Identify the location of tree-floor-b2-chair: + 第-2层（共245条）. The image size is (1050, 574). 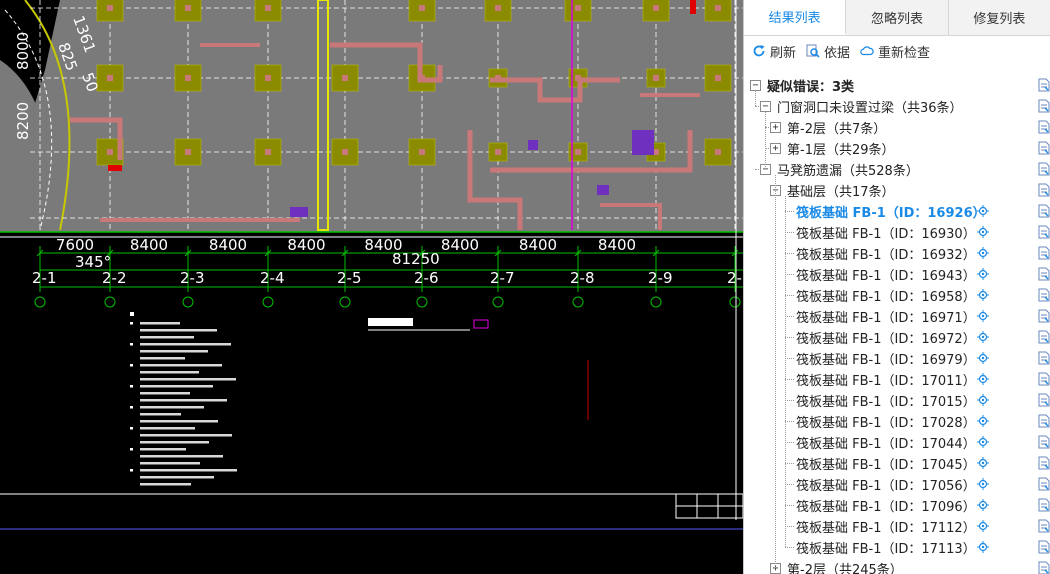
(897, 566).